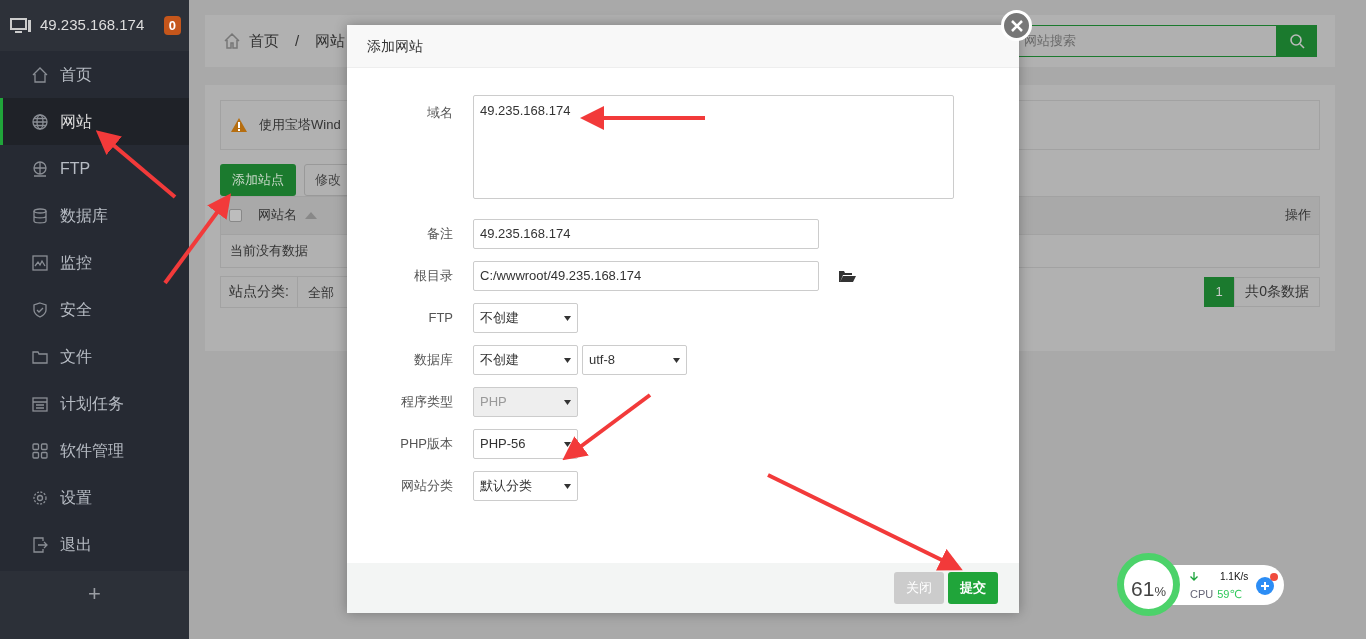 The height and width of the screenshot is (639, 1366). Describe the element at coordinates (426, 486) in the screenshot. I see `field-label: 网站分类` at that location.